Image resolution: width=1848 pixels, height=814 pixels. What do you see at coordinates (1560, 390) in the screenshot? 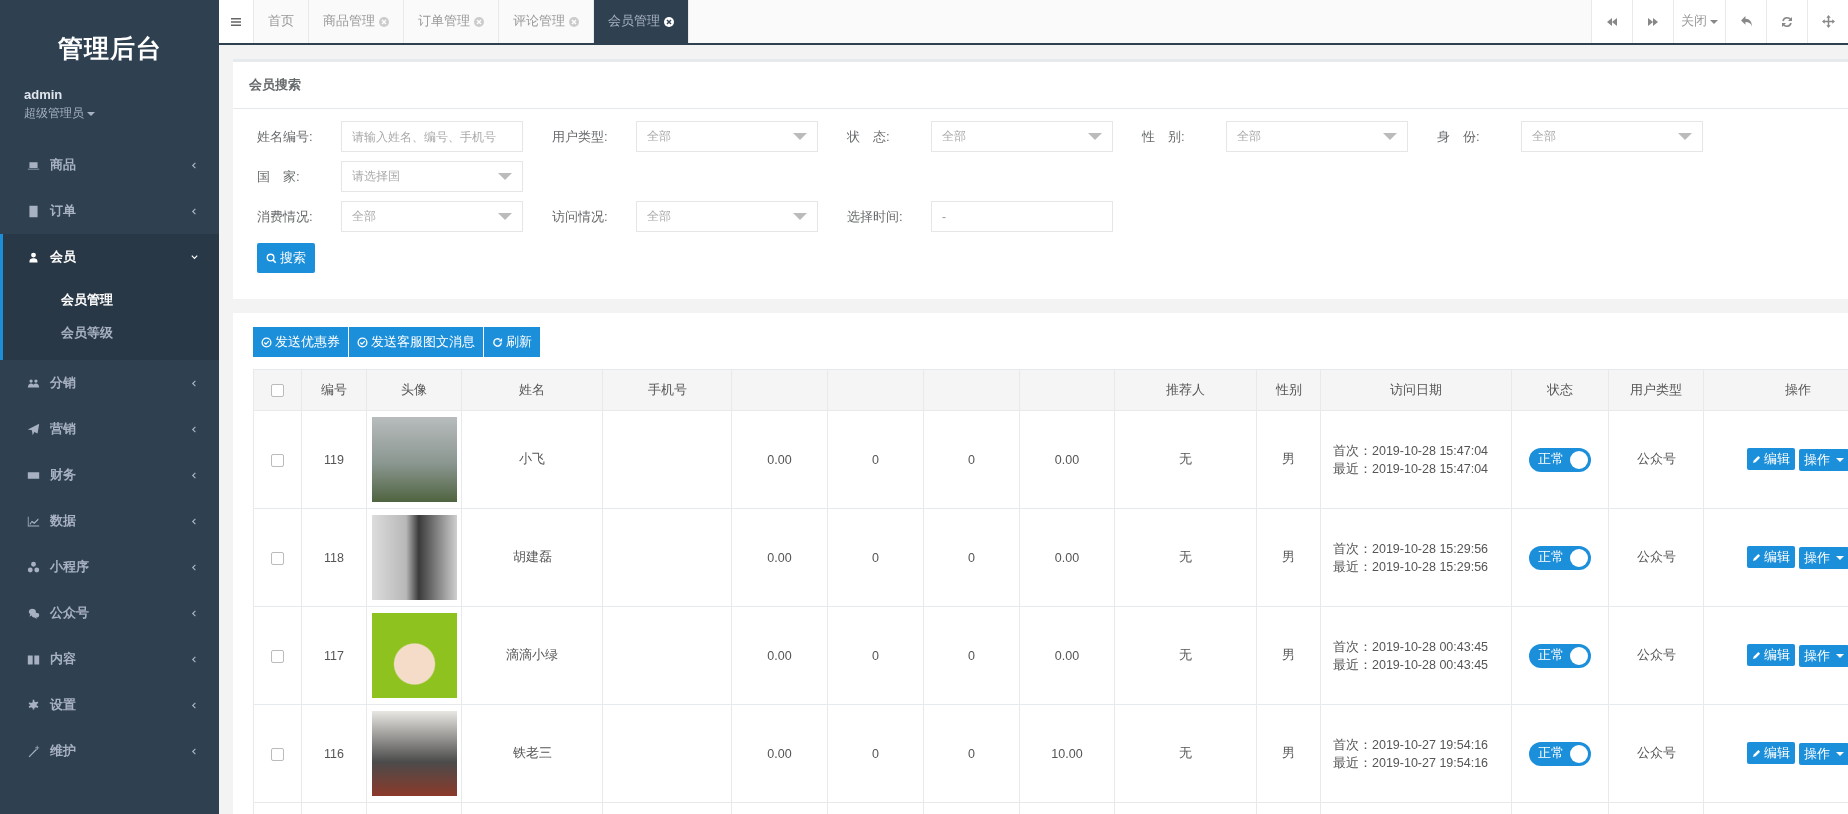
I see `column-header: 状态` at bounding box center [1560, 390].